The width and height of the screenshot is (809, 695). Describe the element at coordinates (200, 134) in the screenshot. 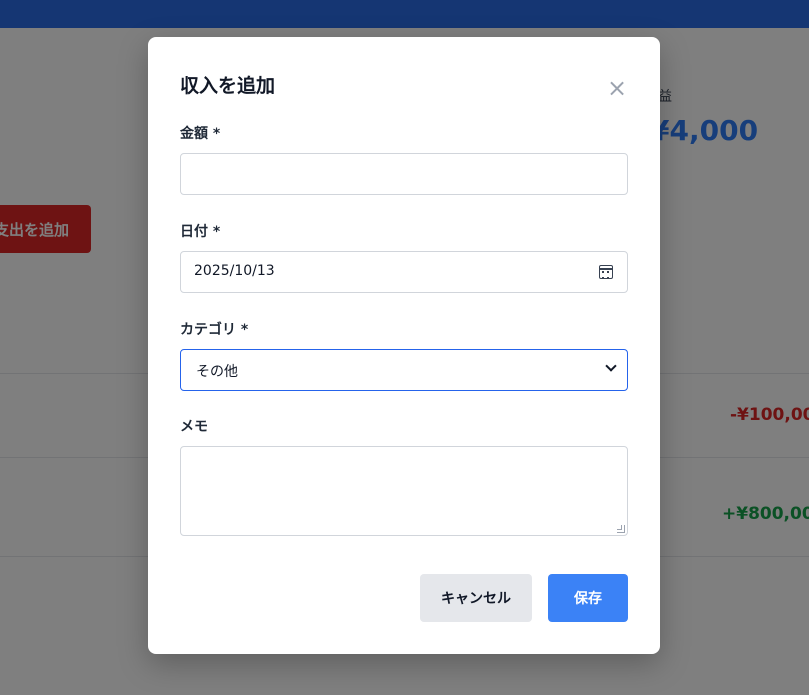

I see `amount-label: 金額 *` at that location.